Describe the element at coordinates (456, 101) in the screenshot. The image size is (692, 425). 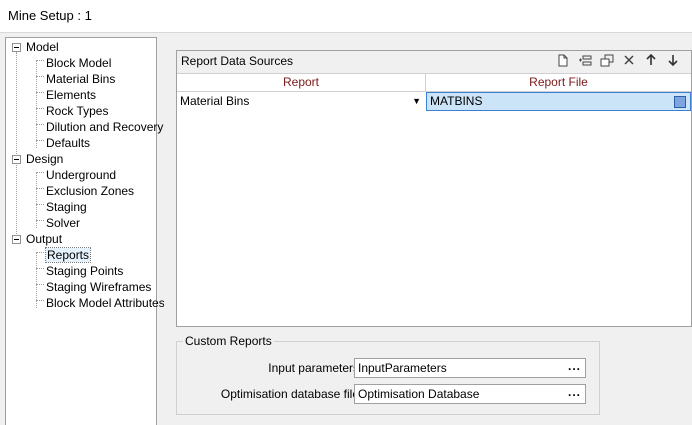
I see `report-file-value: MATBINS` at that location.